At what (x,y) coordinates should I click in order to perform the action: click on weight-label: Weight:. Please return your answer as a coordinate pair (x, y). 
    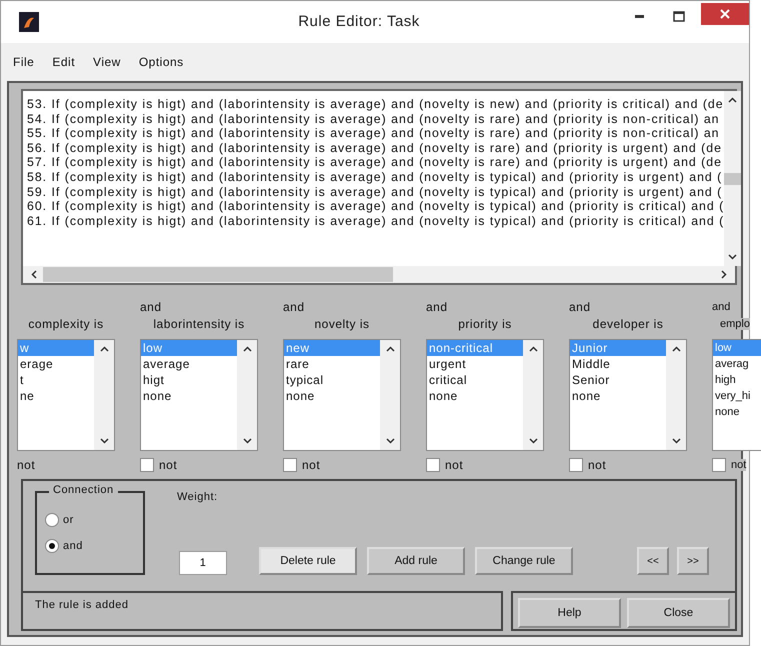
    Looking at the image, I should click on (198, 497).